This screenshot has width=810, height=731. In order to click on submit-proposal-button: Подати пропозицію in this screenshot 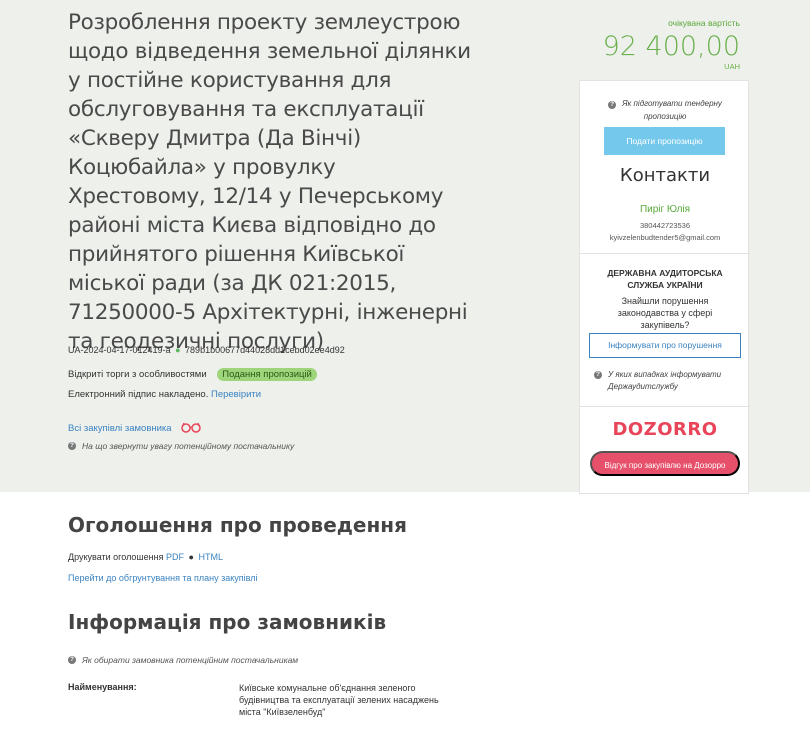, I will do `click(664, 141)`.